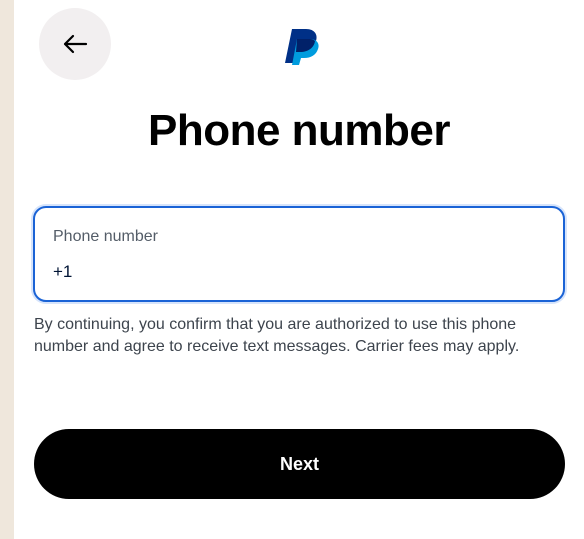 This screenshot has height=539, width=584. What do you see at coordinates (105, 236) in the screenshot?
I see `phone-number-label: Phone number` at bounding box center [105, 236].